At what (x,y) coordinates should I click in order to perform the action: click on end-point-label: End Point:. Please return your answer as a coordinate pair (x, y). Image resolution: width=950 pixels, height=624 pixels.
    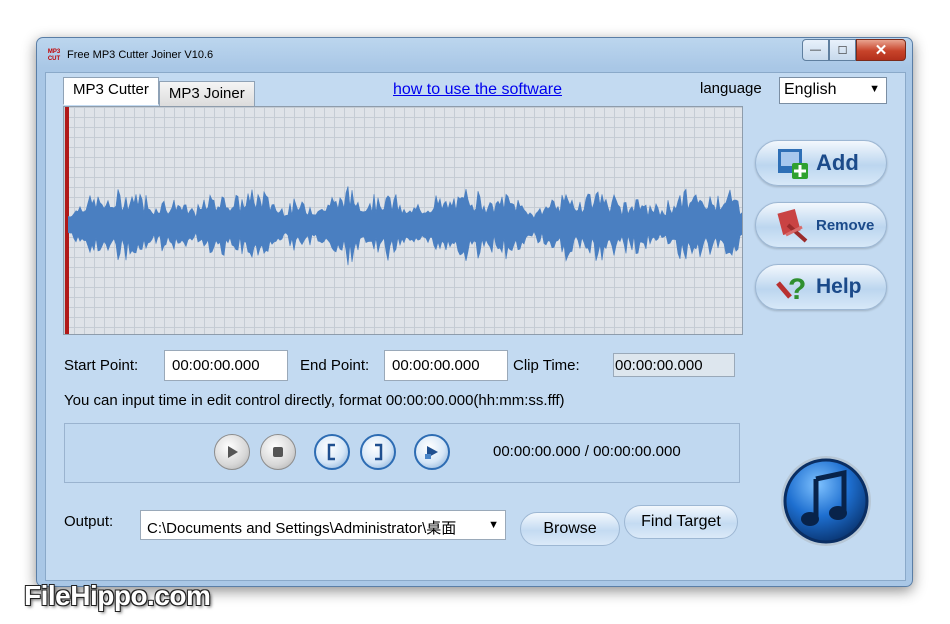
    Looking at the image, I should click on (335, 365).